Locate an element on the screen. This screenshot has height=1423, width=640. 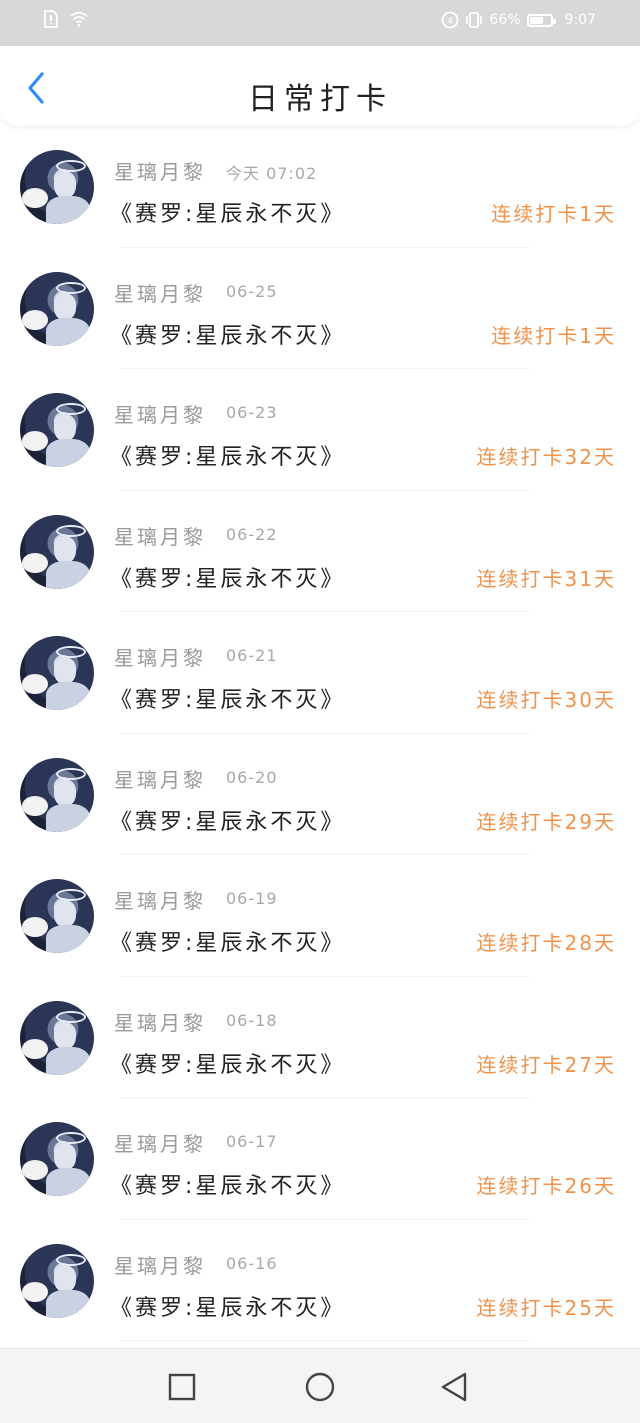
battery-percent: 66% is located at coordinates (505, 20).